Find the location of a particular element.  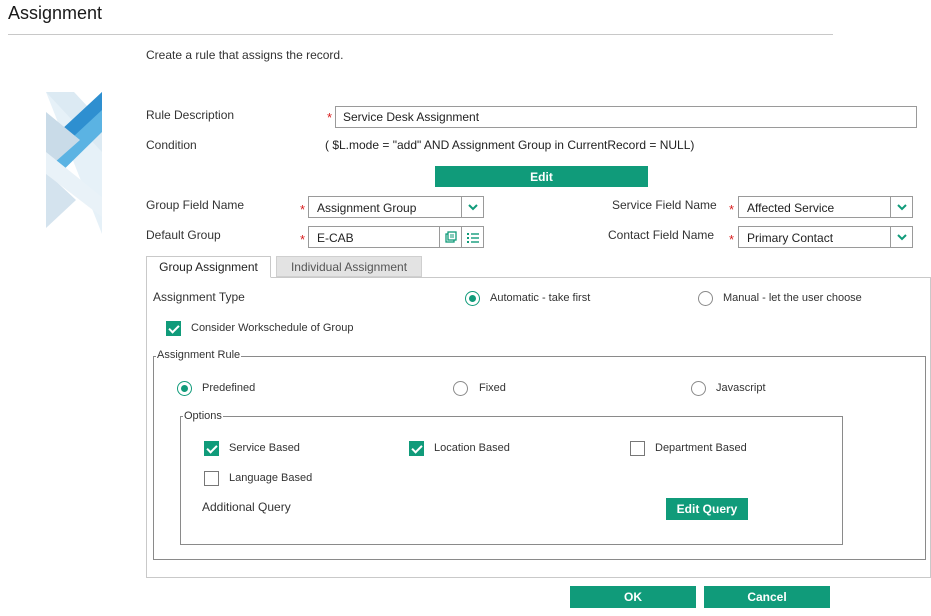

cancel-button: Cancel is located at coordinates (767, 597).